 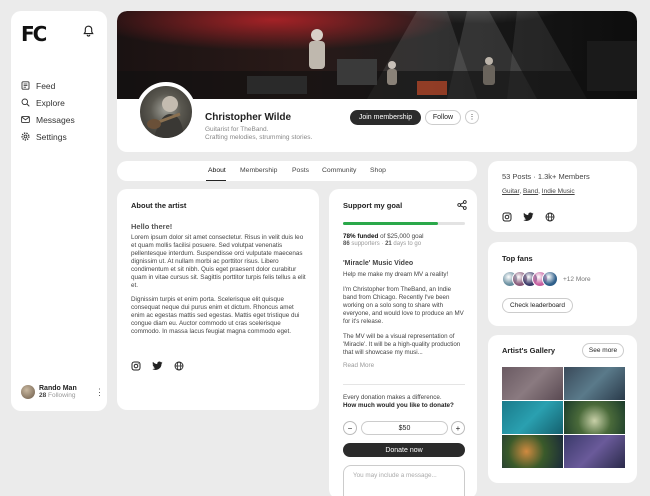 I want to click on sidebar-nav: Feed Explore Messages Settings, so click(x=48, y=111).